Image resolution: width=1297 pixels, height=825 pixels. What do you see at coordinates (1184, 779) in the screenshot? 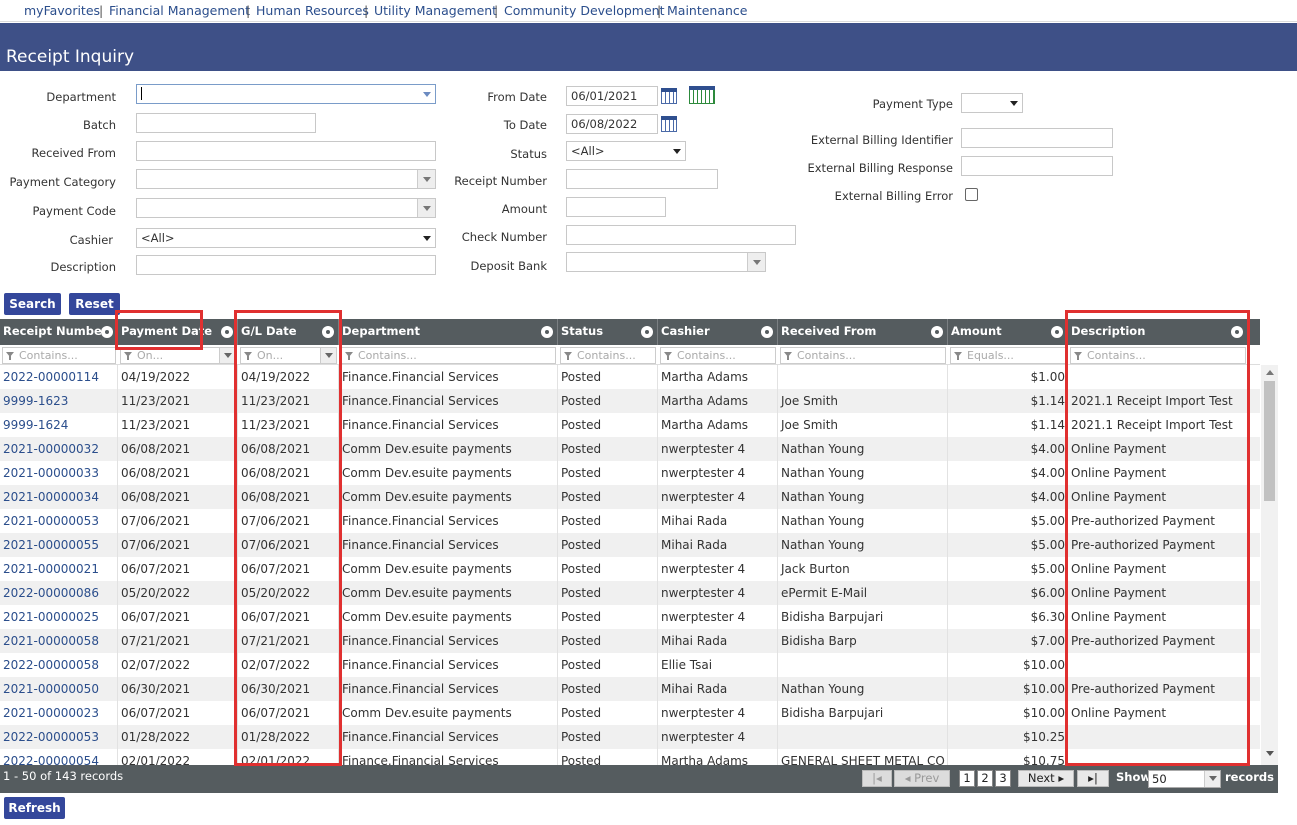
I see `page-size-select: 50` at bounding box center [1184, 779].